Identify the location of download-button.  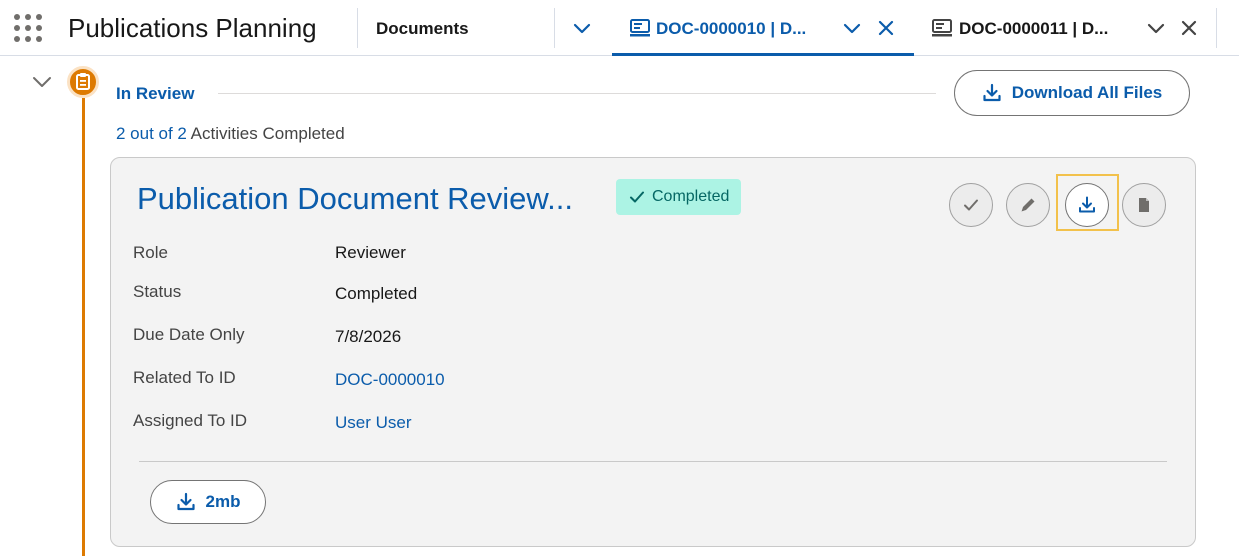
(1087, 205).